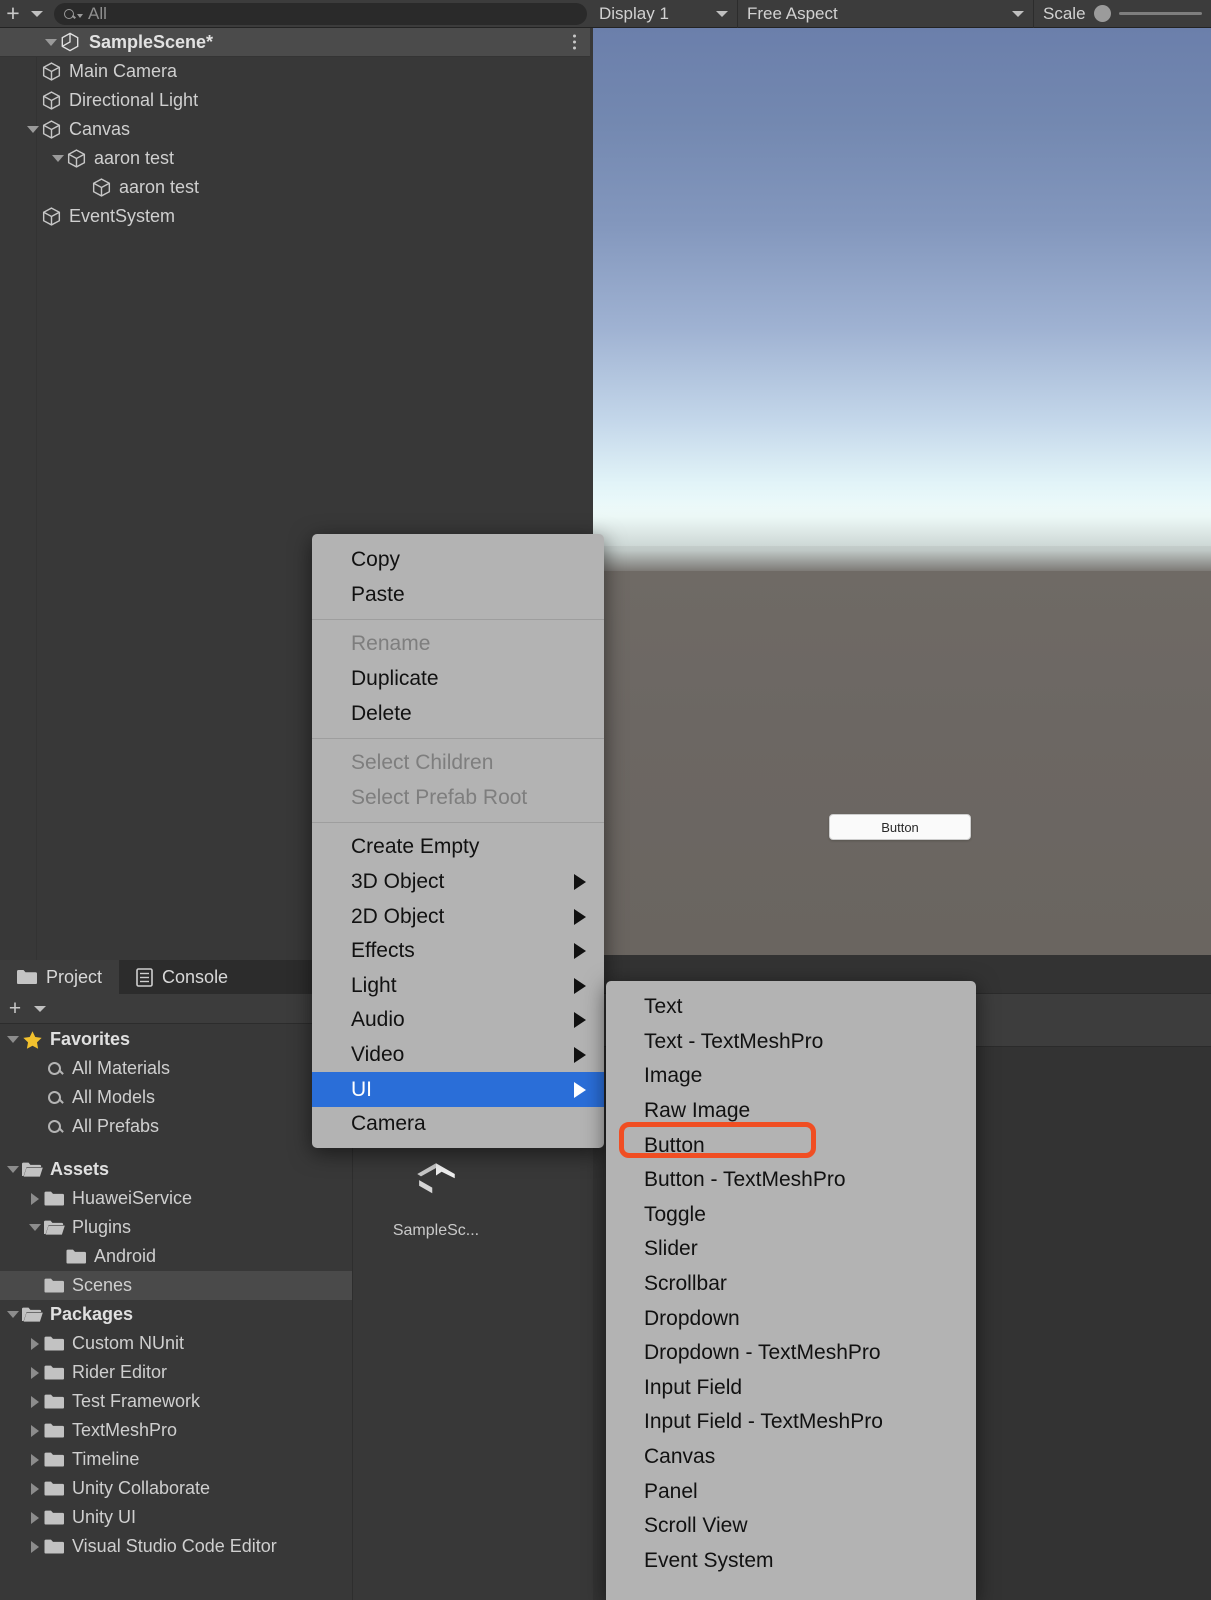  Describe the element at coordinates (320, 13) in the screenshot. I see `hierarchy-search-input: All` at that location.